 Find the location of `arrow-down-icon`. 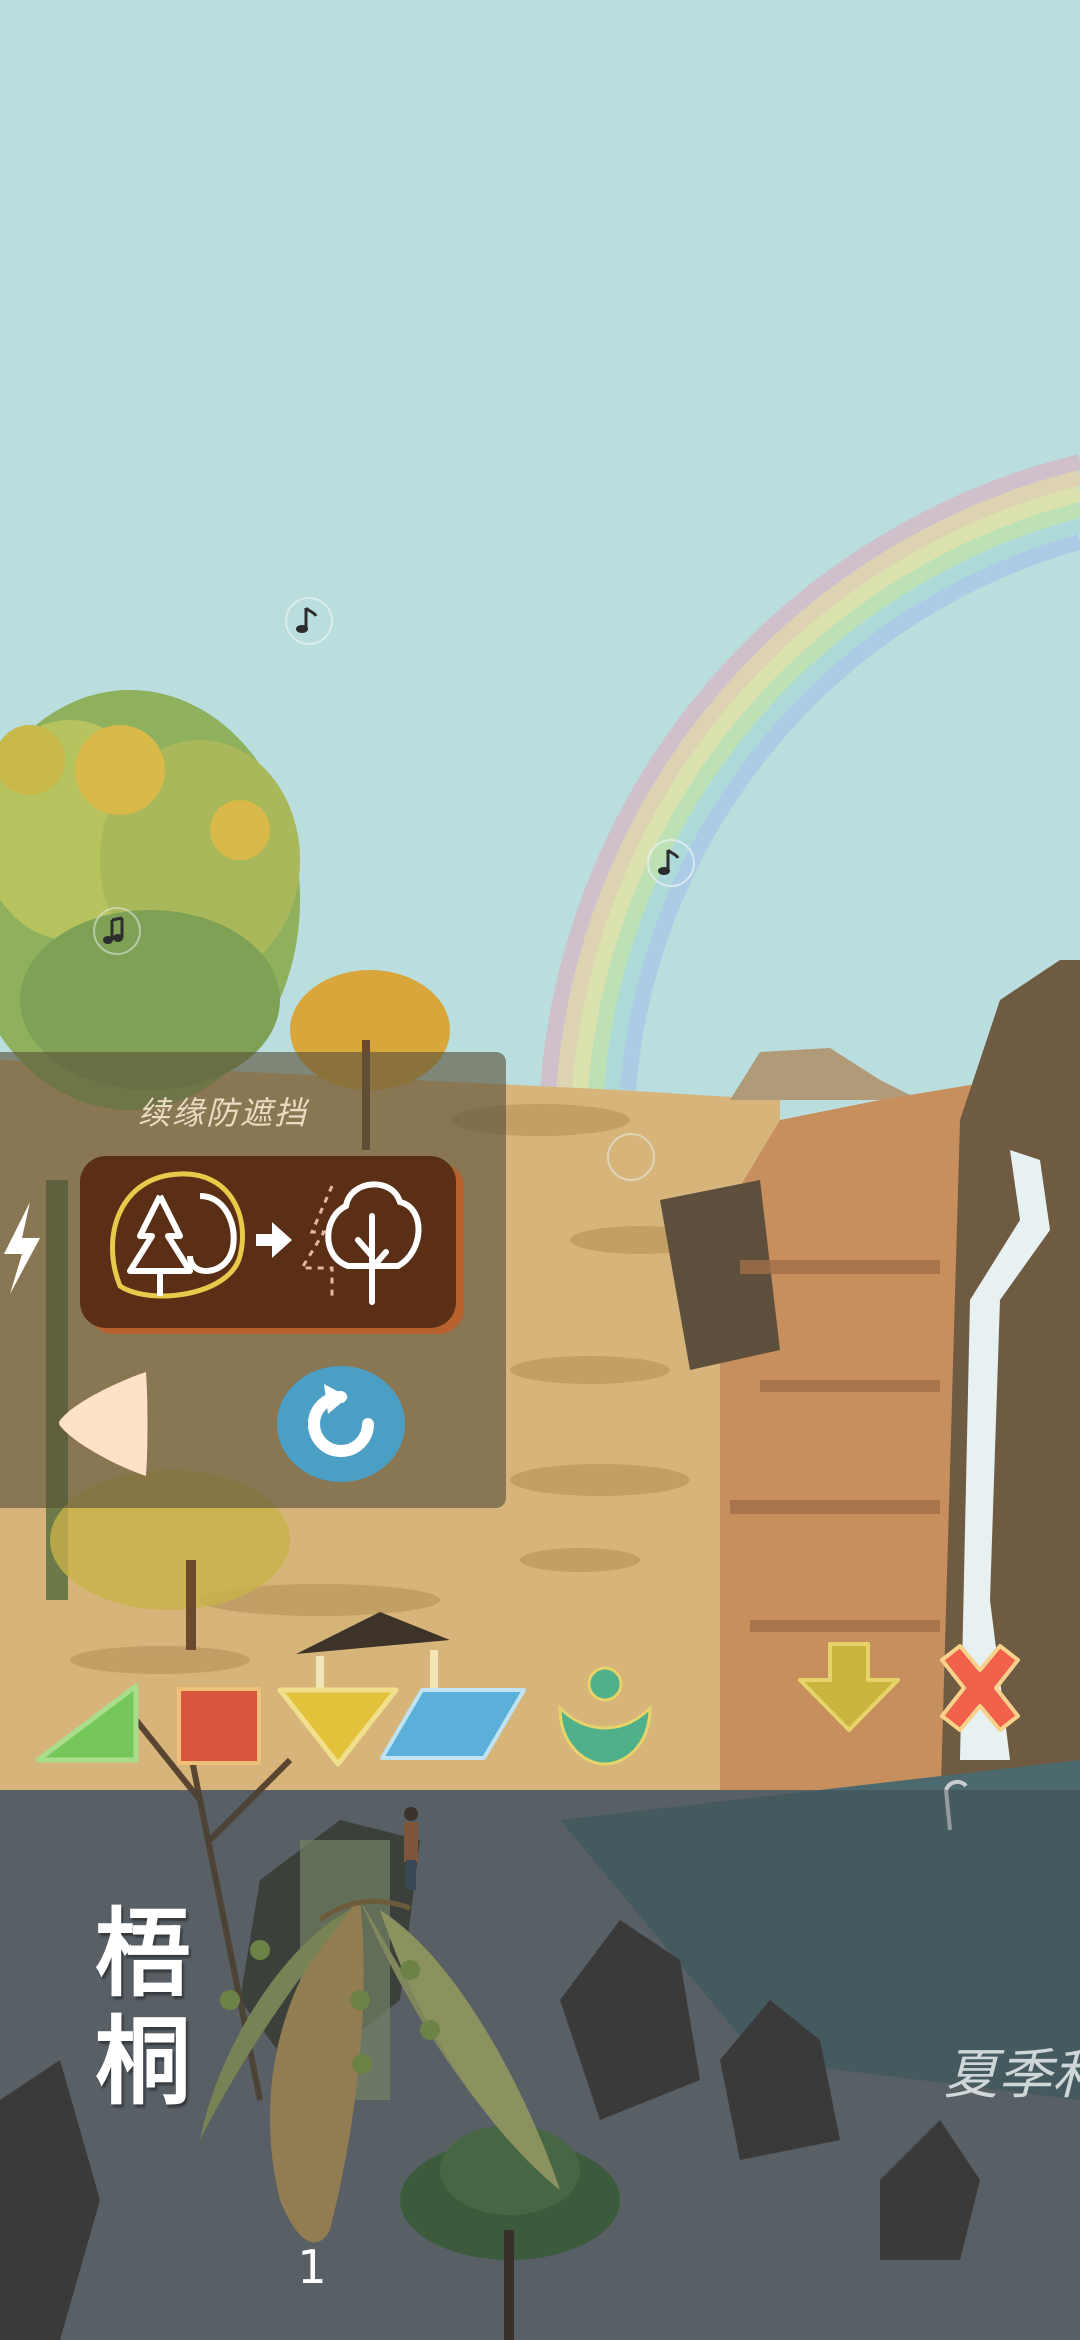

arrow-down-icon is located at coordinates (849, 1687).